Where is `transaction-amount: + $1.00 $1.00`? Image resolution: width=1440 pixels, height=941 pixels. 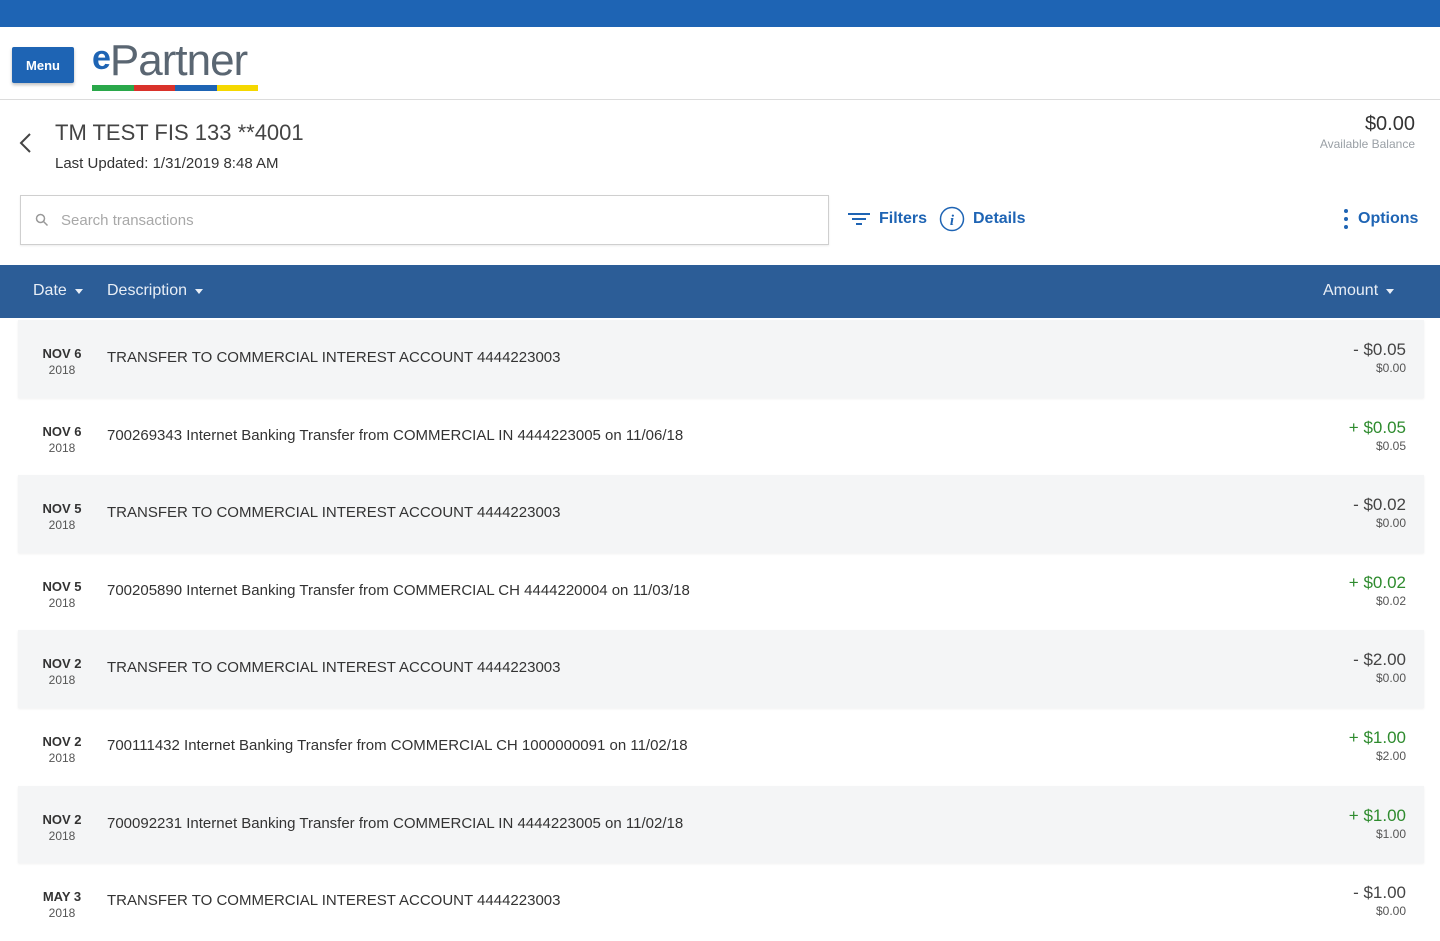 transaction-amount: + $1.00 $1.00 is located at coordinates (1377, 824).